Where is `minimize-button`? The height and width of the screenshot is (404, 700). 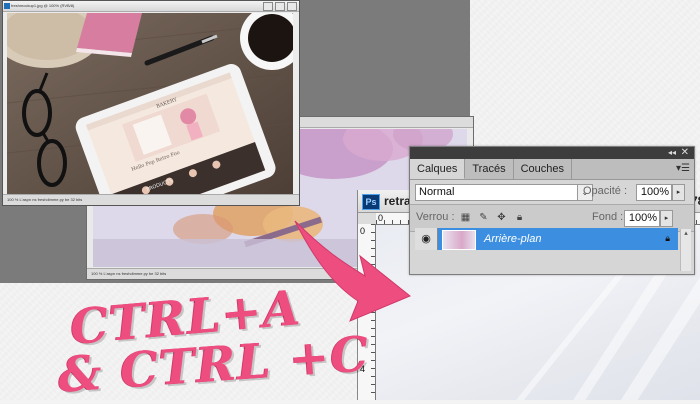 minimize-button is located at coordinates (268, 6).